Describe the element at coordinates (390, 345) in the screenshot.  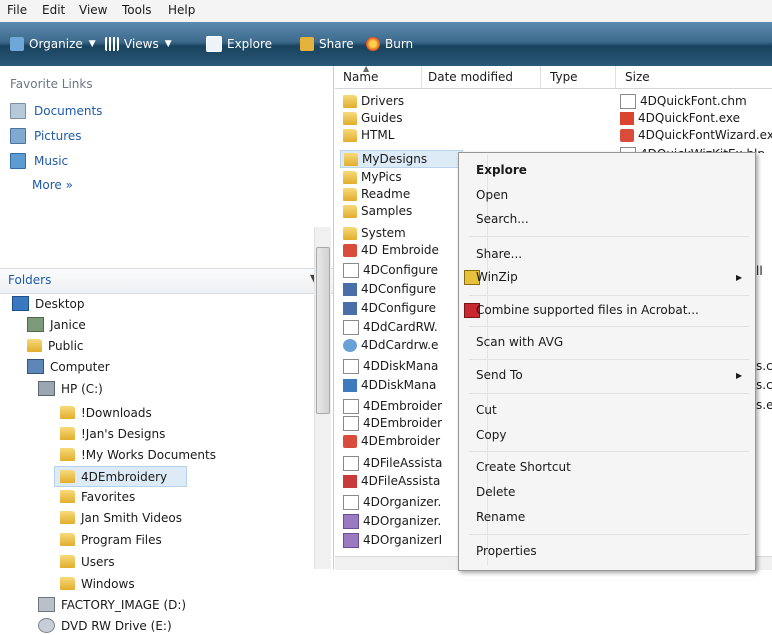
I see `list-item: 4DdCardrw.e` at that location.